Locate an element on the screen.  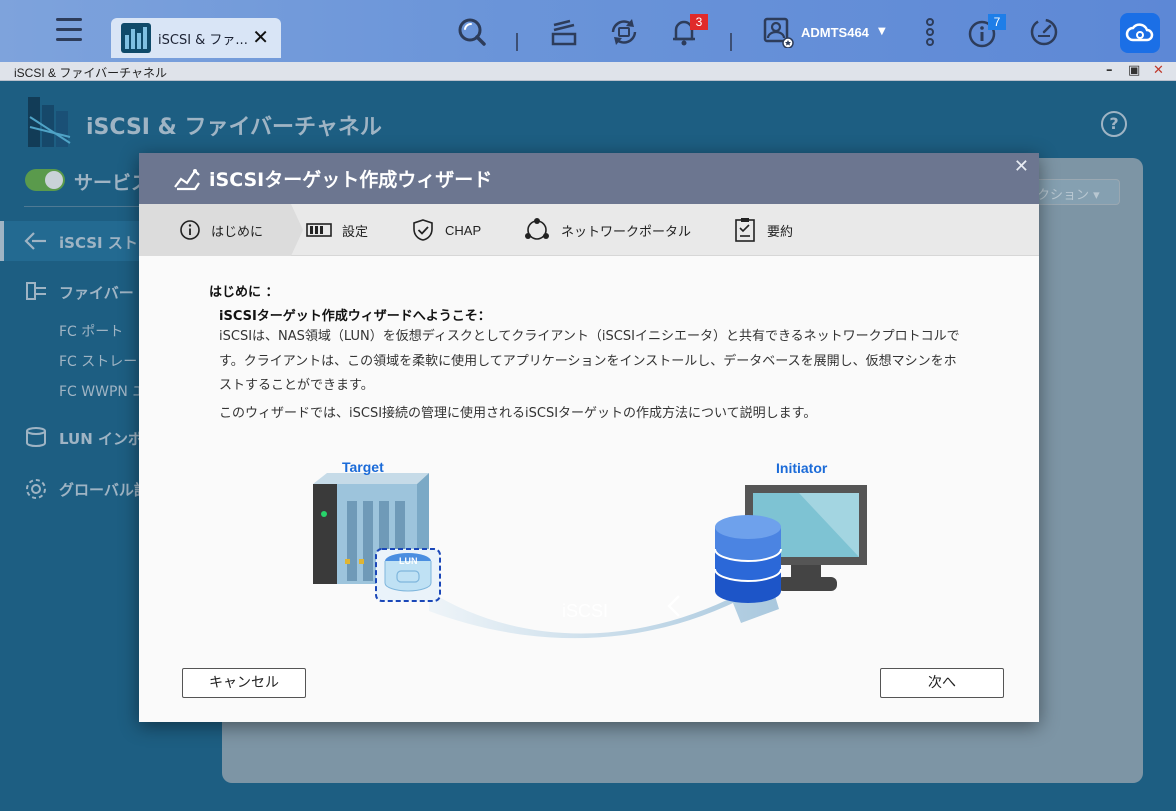
gear-icon is located at coordinates (36, 489).